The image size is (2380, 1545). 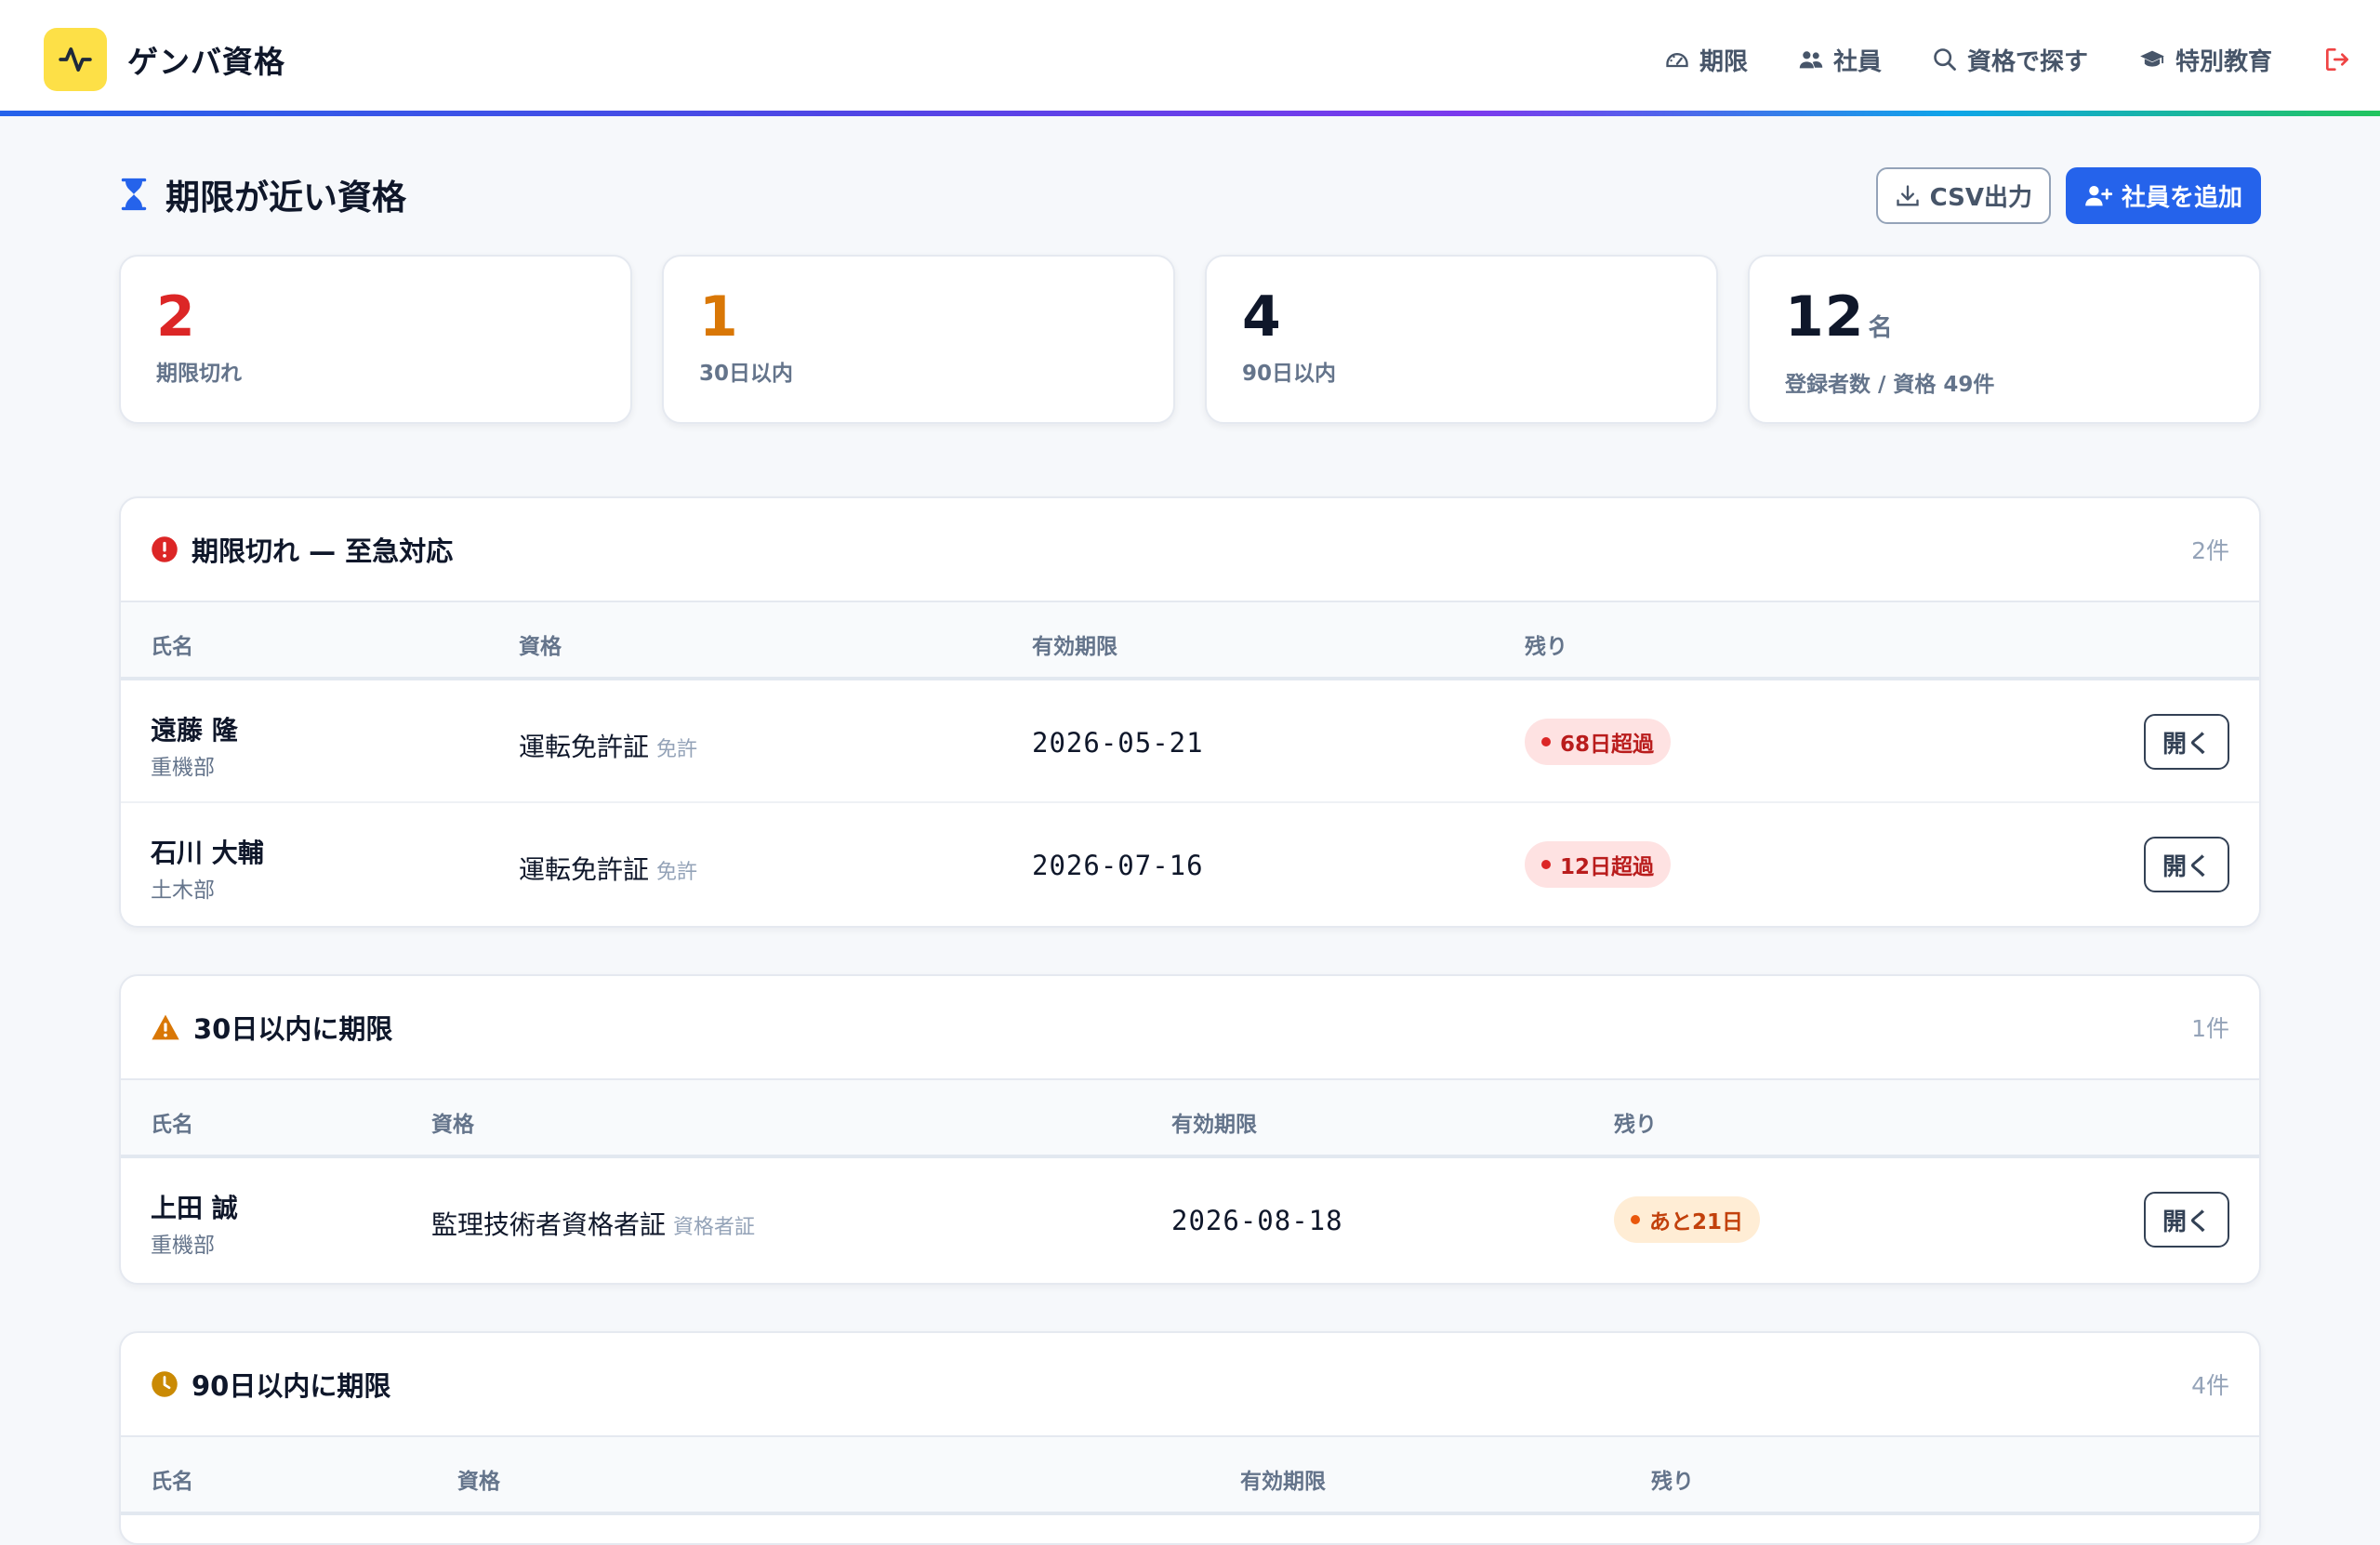 What do you see at coordinates (1257, 1220) in the screenshot?
I see `expiry-date: 2026-08-18` at bounding box center [1257, 1220].